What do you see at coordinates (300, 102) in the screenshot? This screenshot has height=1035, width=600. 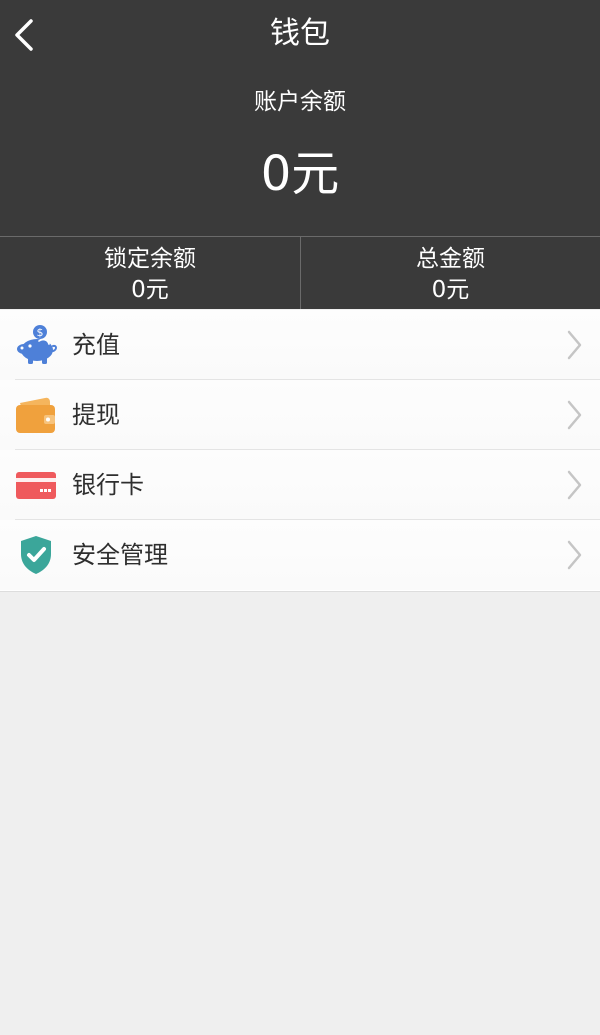 I see `account-balance-label: 账户余额` at bounding box center [300, 102].